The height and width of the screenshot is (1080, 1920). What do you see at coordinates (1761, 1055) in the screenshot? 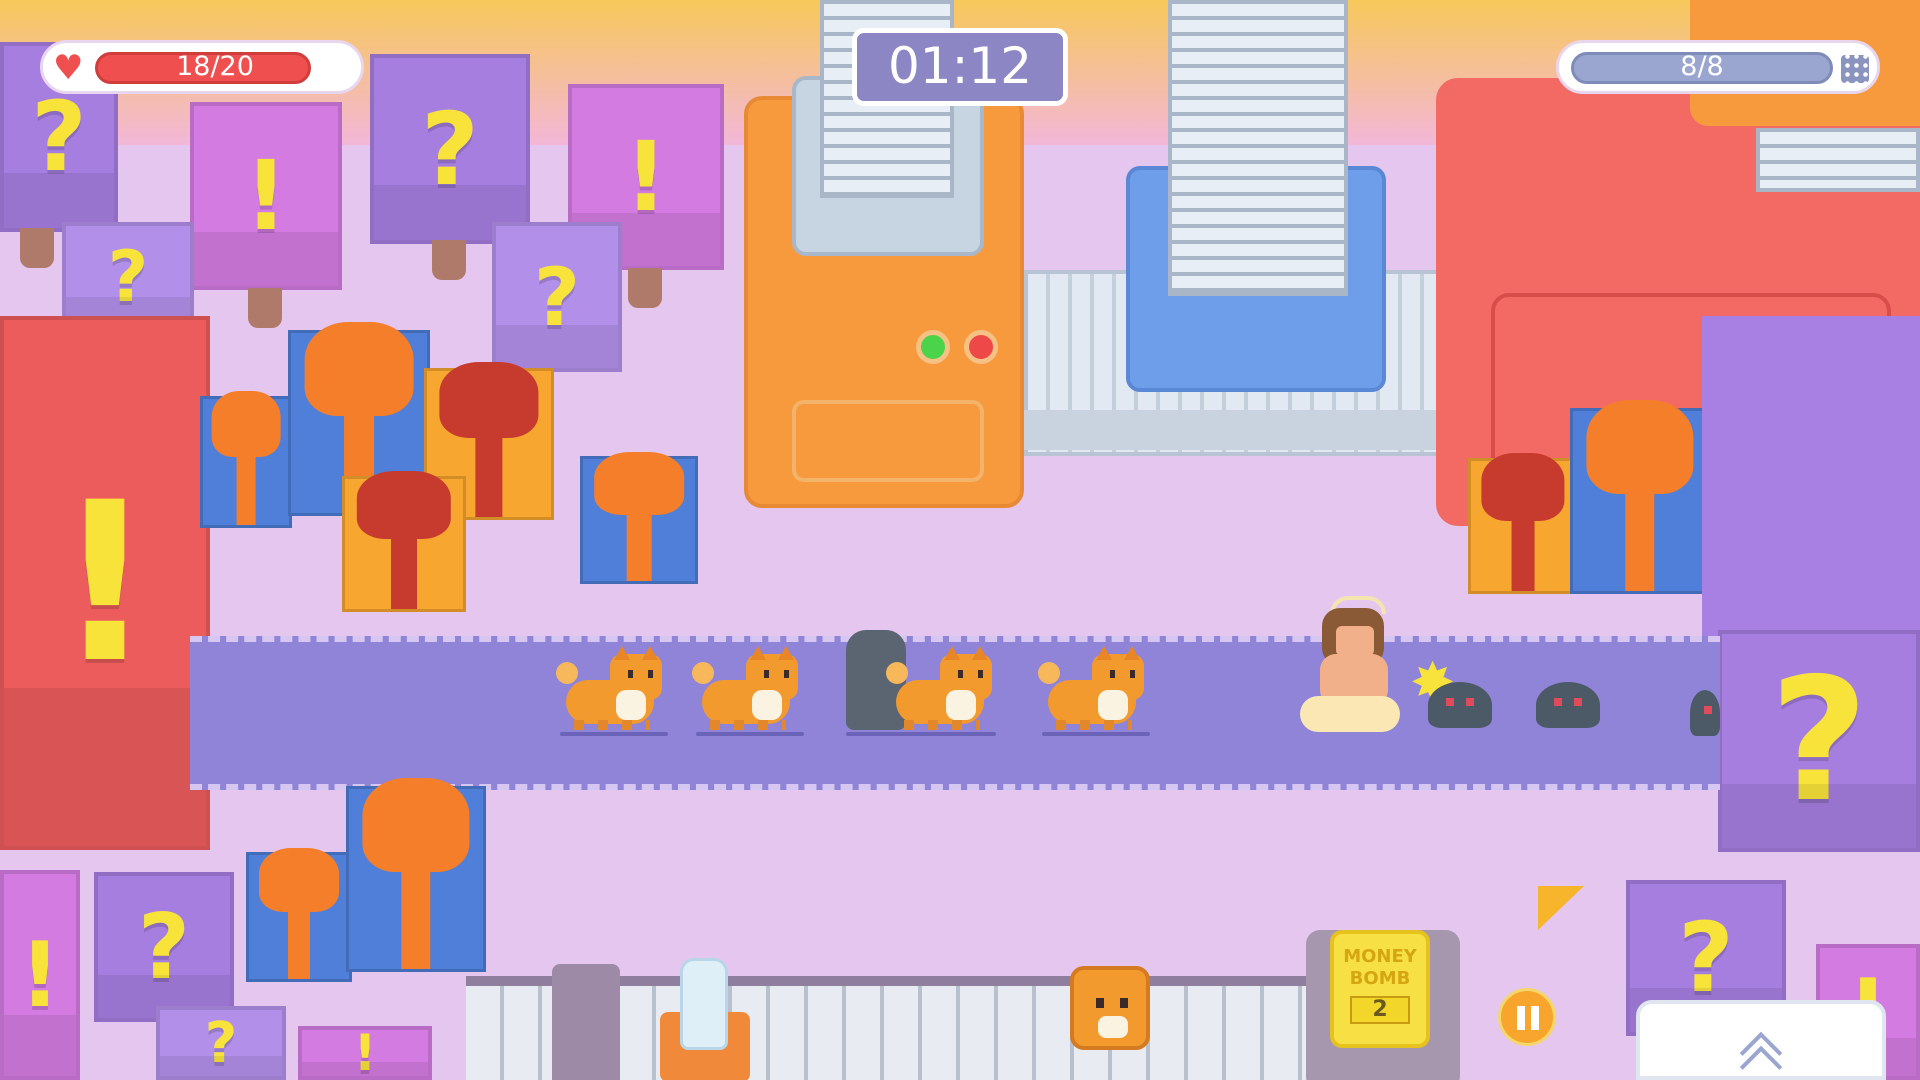
I see `chevron-up-icon` at bounding box center [1761, 1055].